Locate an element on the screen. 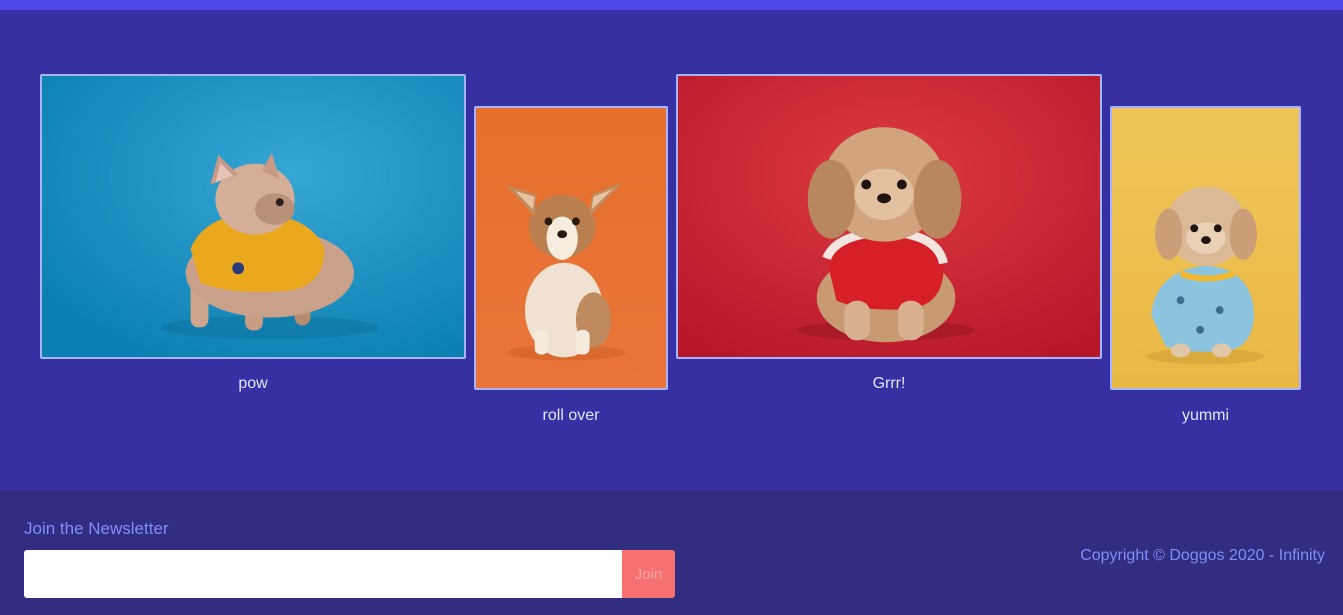 Image resolution: width=1343 pixels, height=615 pixels. newsletter-form: Join is located at coordinates (349, 574).